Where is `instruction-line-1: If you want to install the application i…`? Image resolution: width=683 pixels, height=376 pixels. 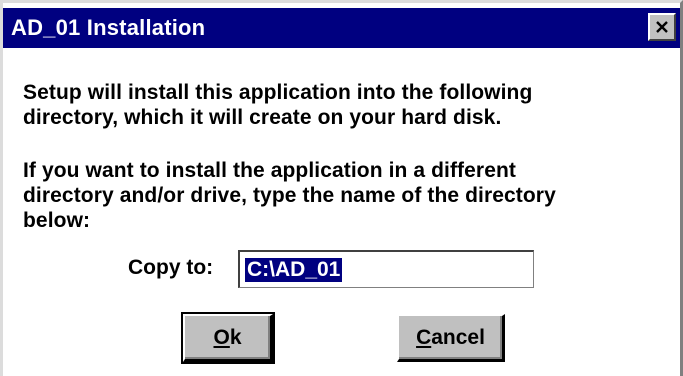 instruction-line-1: If you want to install the application i… is located at coordinates (269, 170).